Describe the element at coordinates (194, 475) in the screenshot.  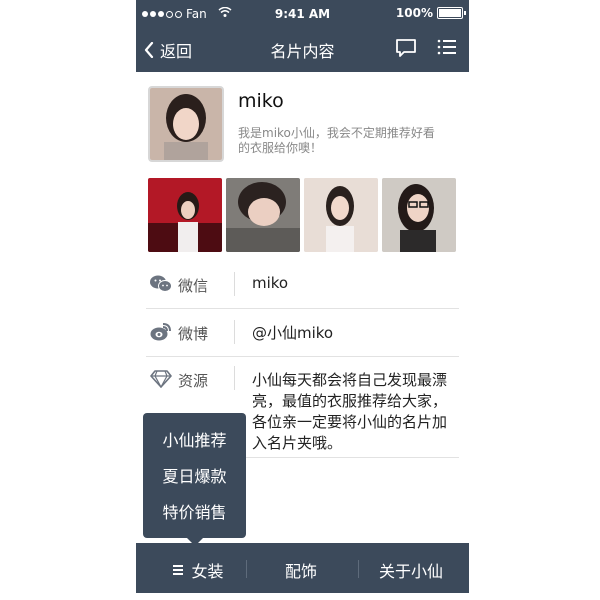
I see `menu-item-summer-hot: 夏日爆款` at that location.